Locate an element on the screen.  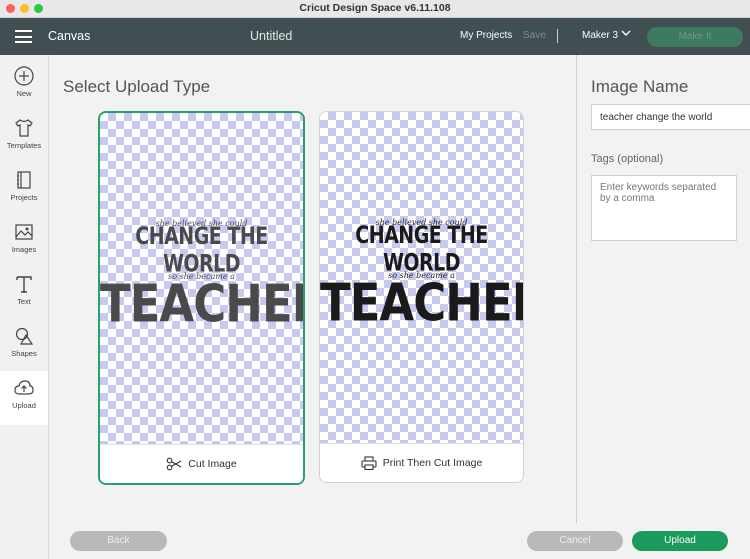
cut-image-option: Cut Image is located at coordinates (201, 463).